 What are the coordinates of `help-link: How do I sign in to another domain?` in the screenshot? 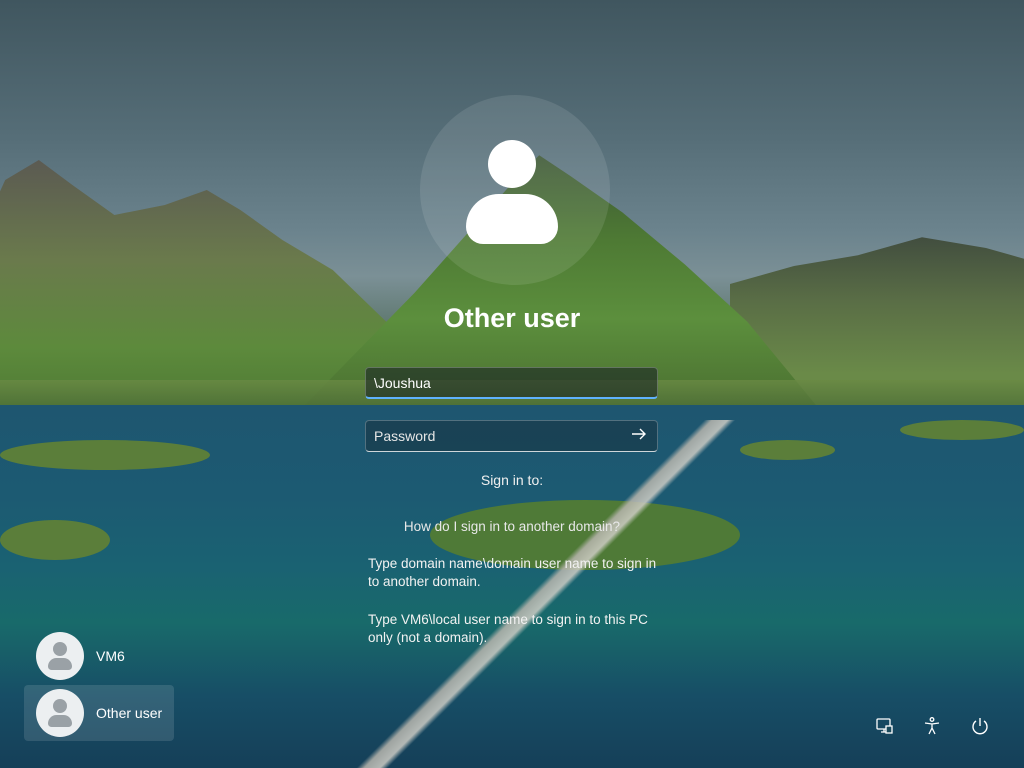 It's located at (512, 526).